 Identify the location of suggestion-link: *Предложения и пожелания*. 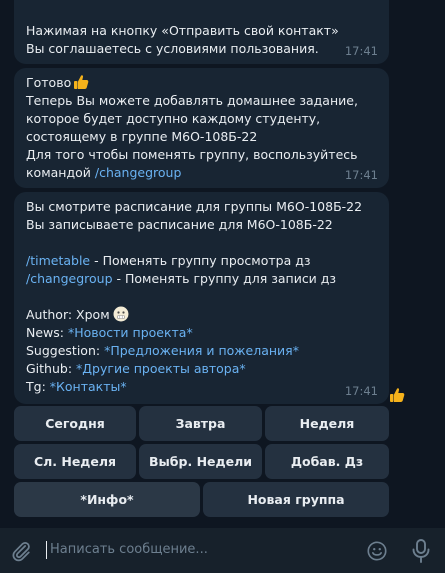
(201, 350).